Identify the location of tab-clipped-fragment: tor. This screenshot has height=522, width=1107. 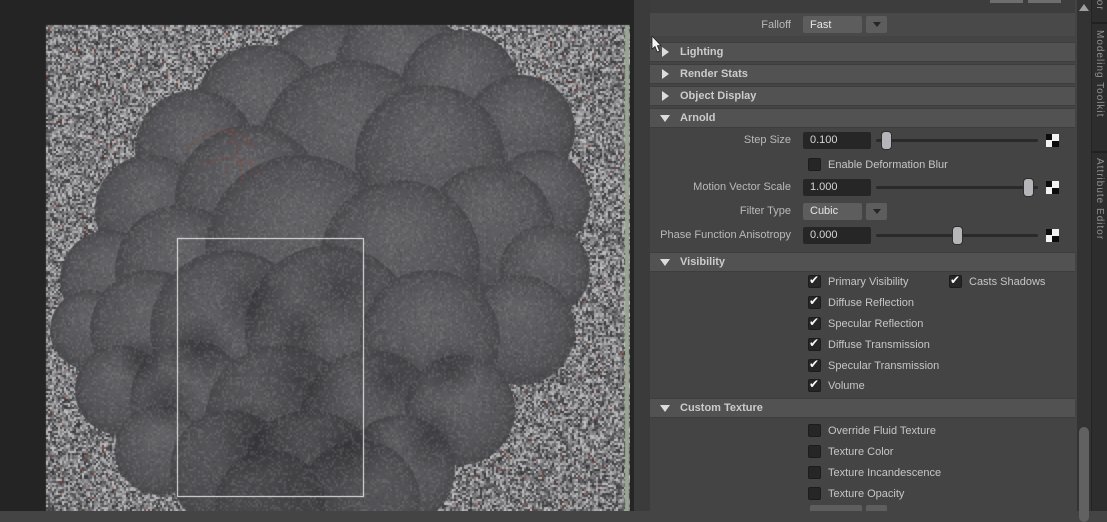
(1099, 5).